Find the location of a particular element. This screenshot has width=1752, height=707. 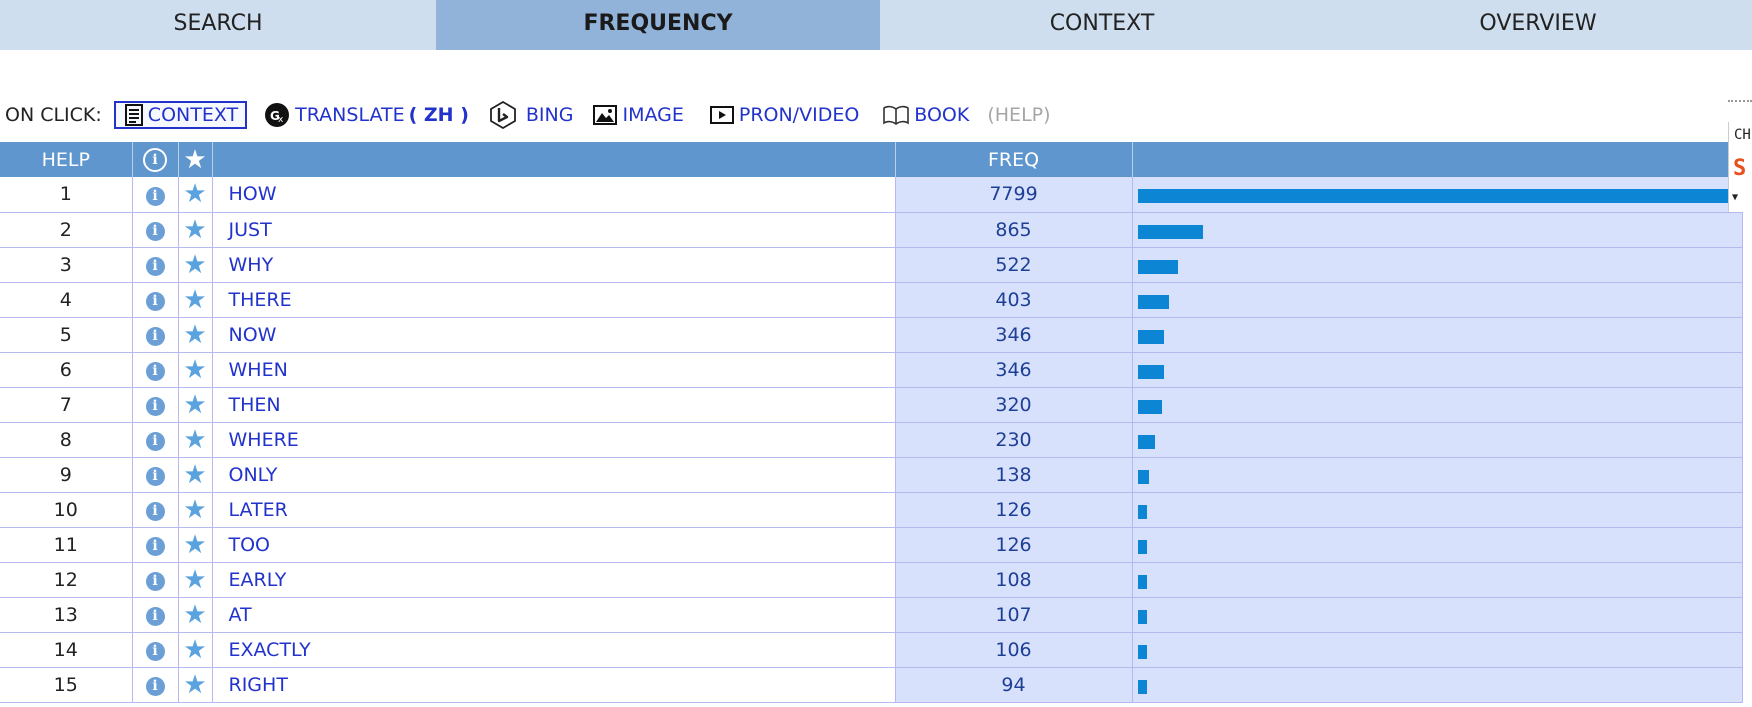

table-row: 1 i ★ HOW 7799 is located at coordinates (871, 195).